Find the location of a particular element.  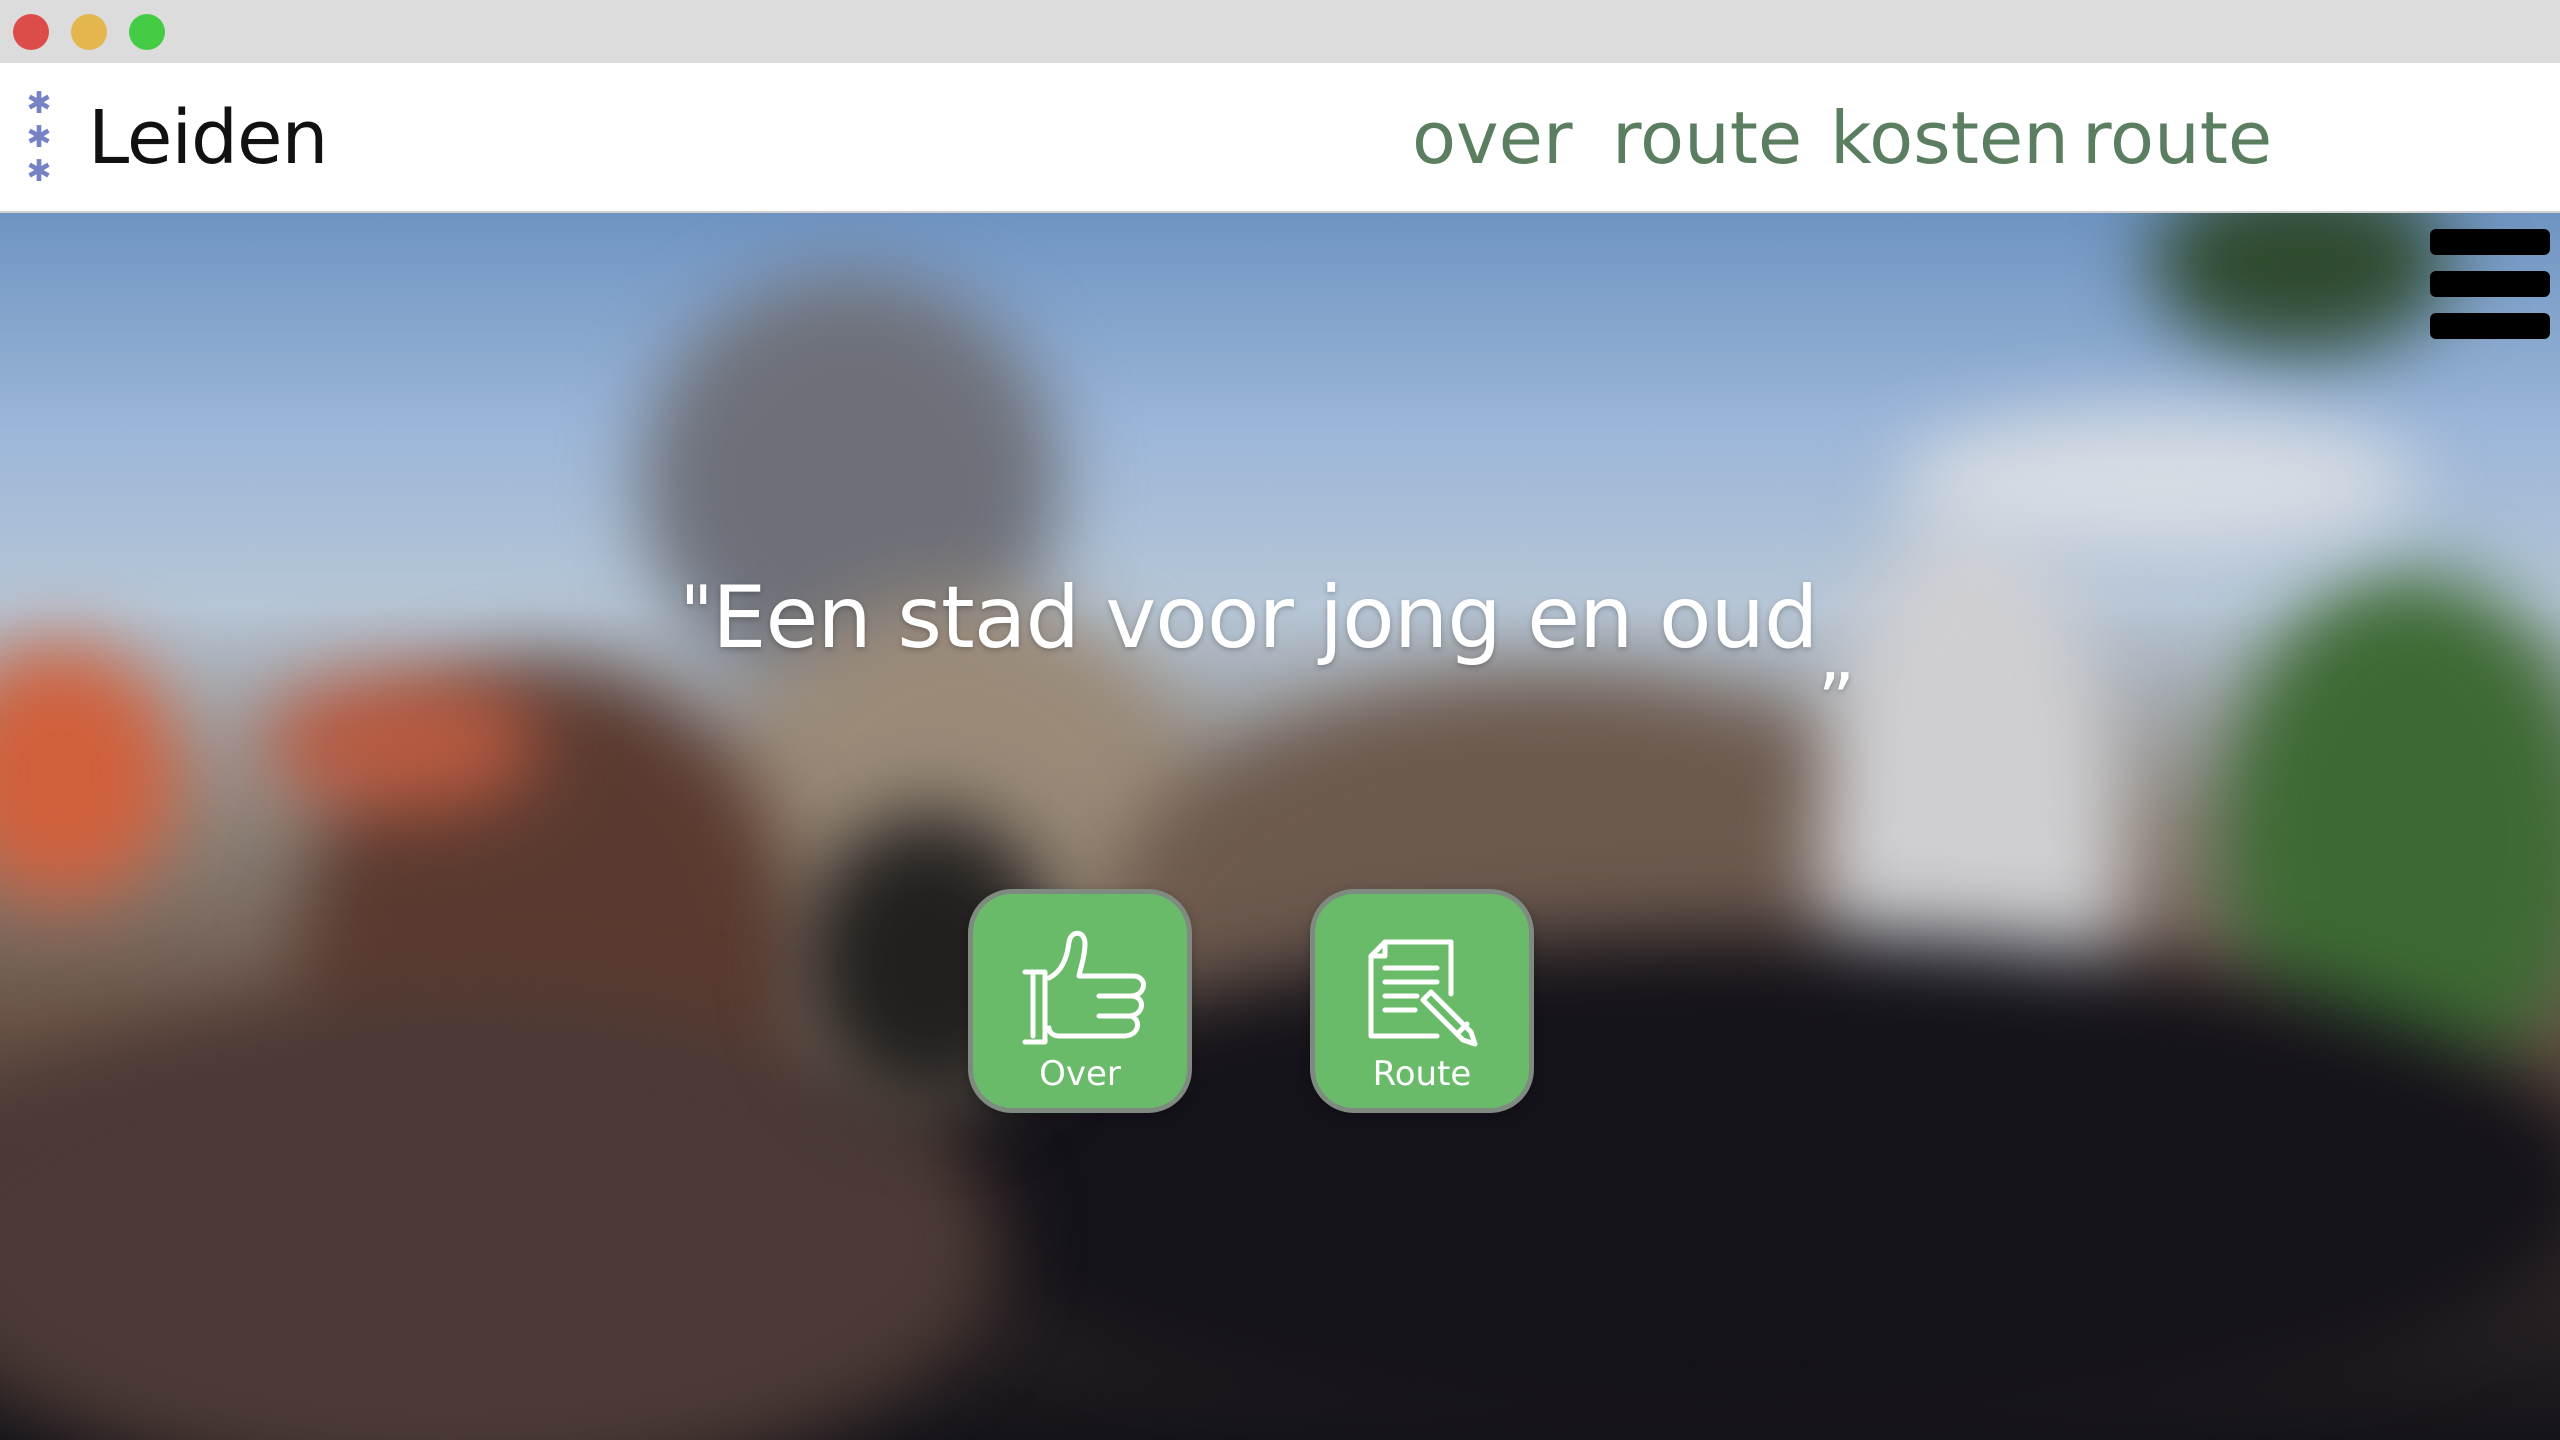

site-header: ✱ ✱ ✱ Leiden over route kosten route is located at coordinates (1280, 138).